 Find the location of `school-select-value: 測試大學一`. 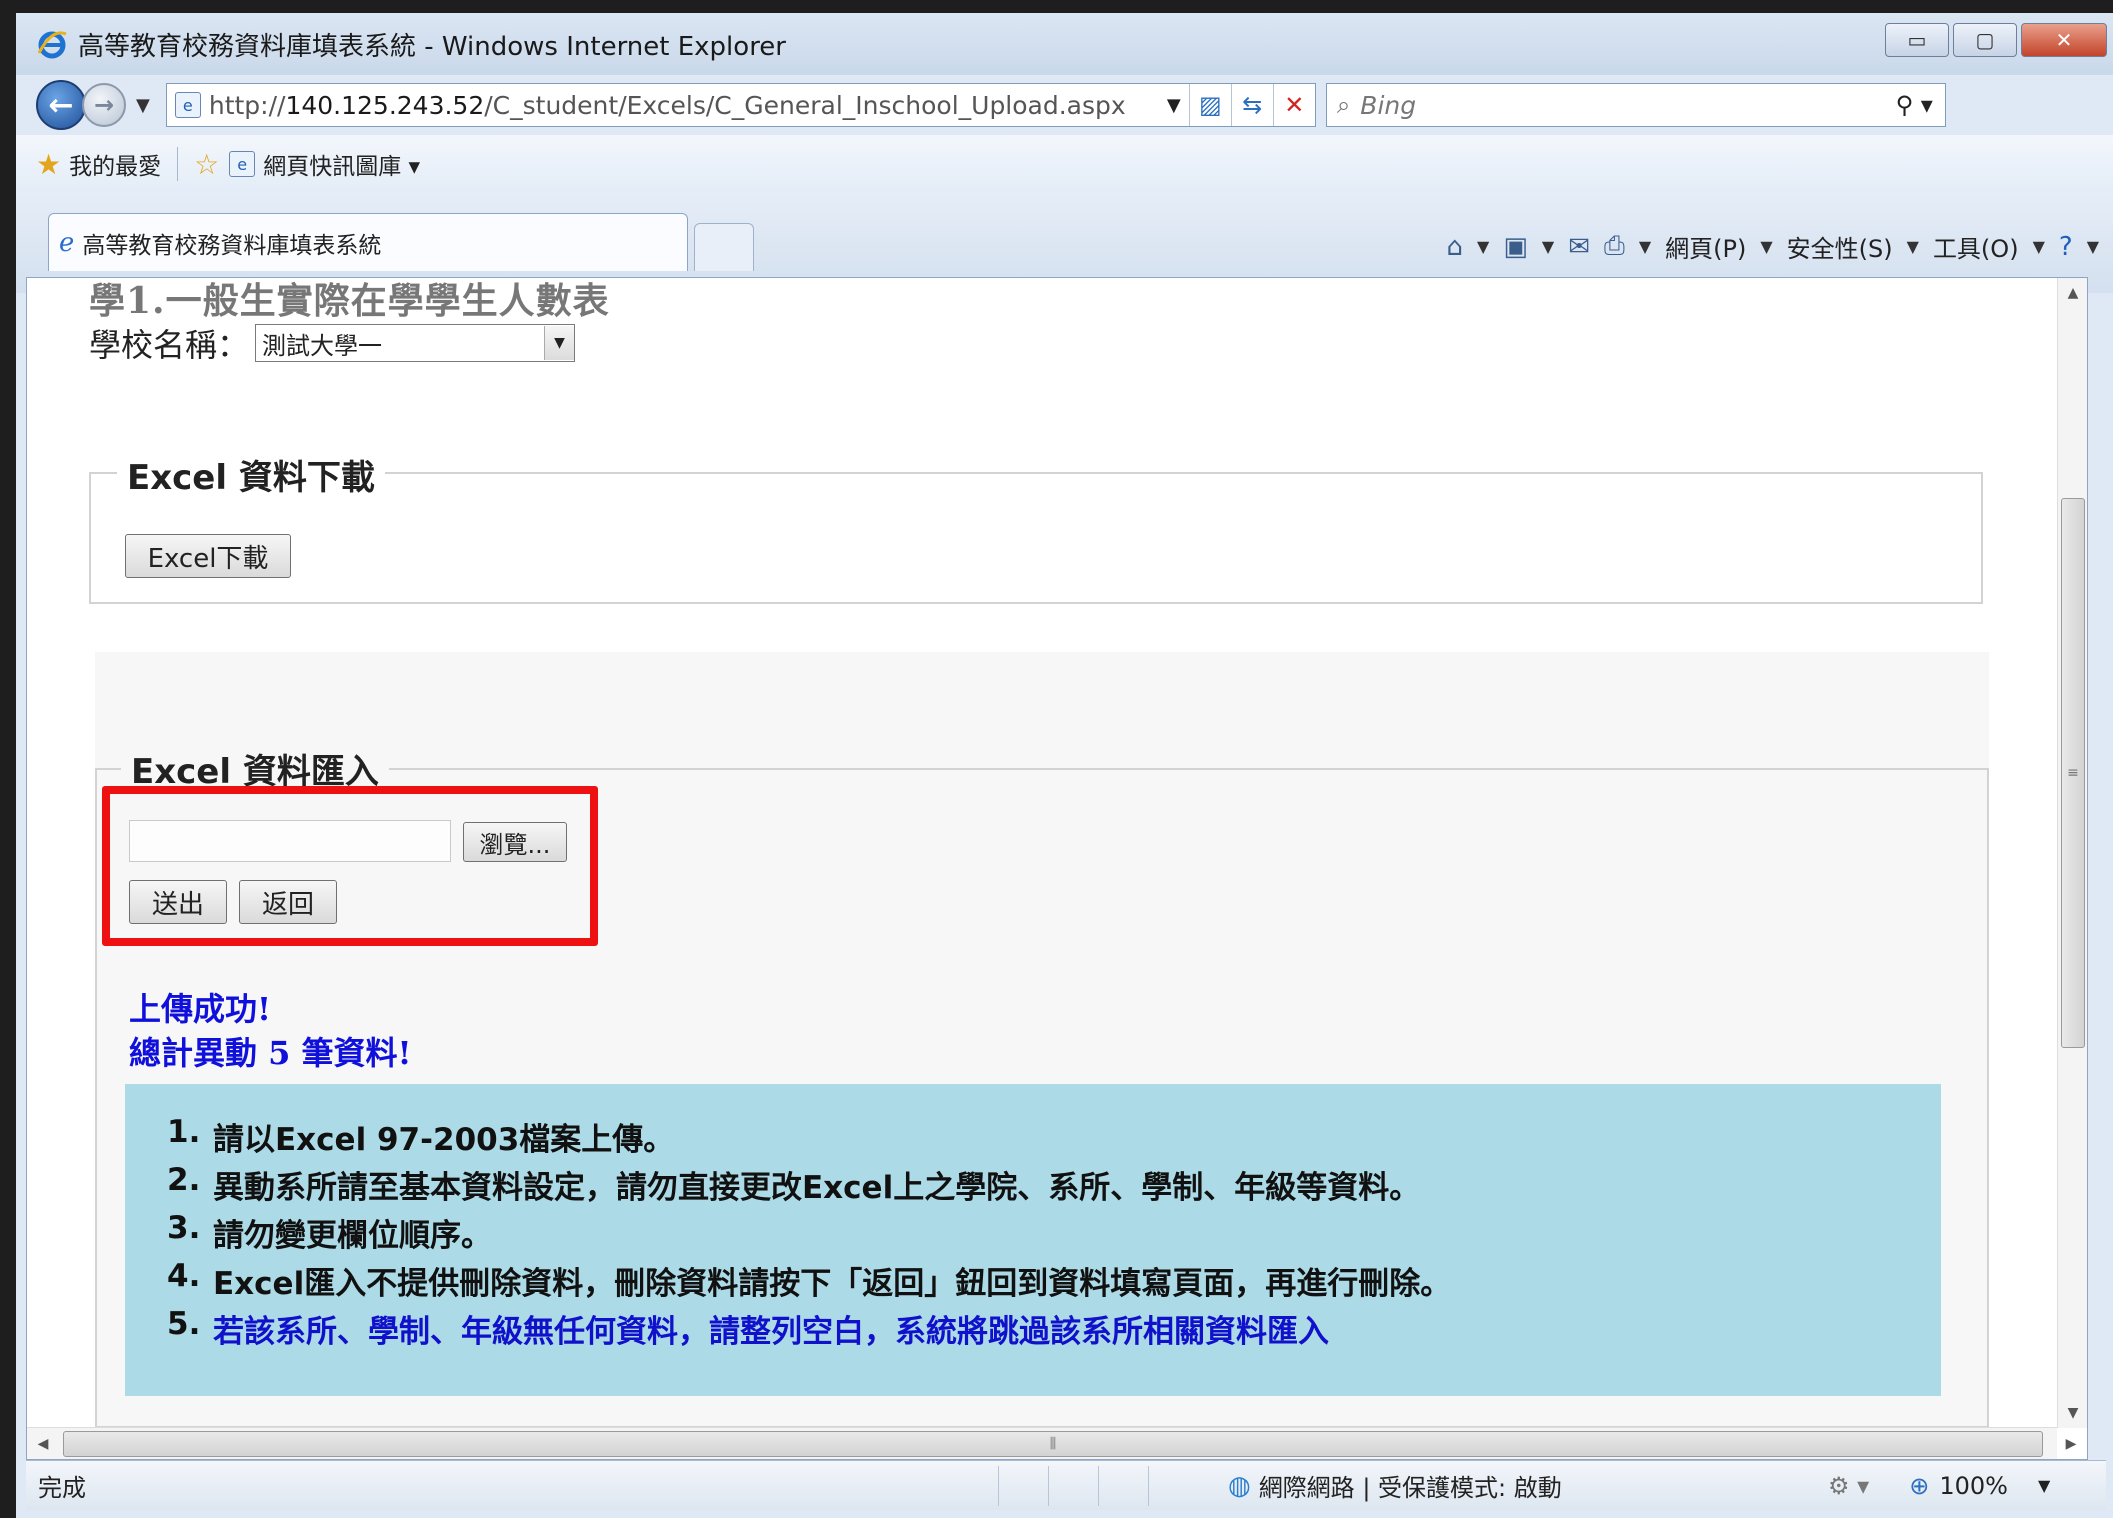

school-select-value: 測試大學一 is located at coordinates (322, 345).